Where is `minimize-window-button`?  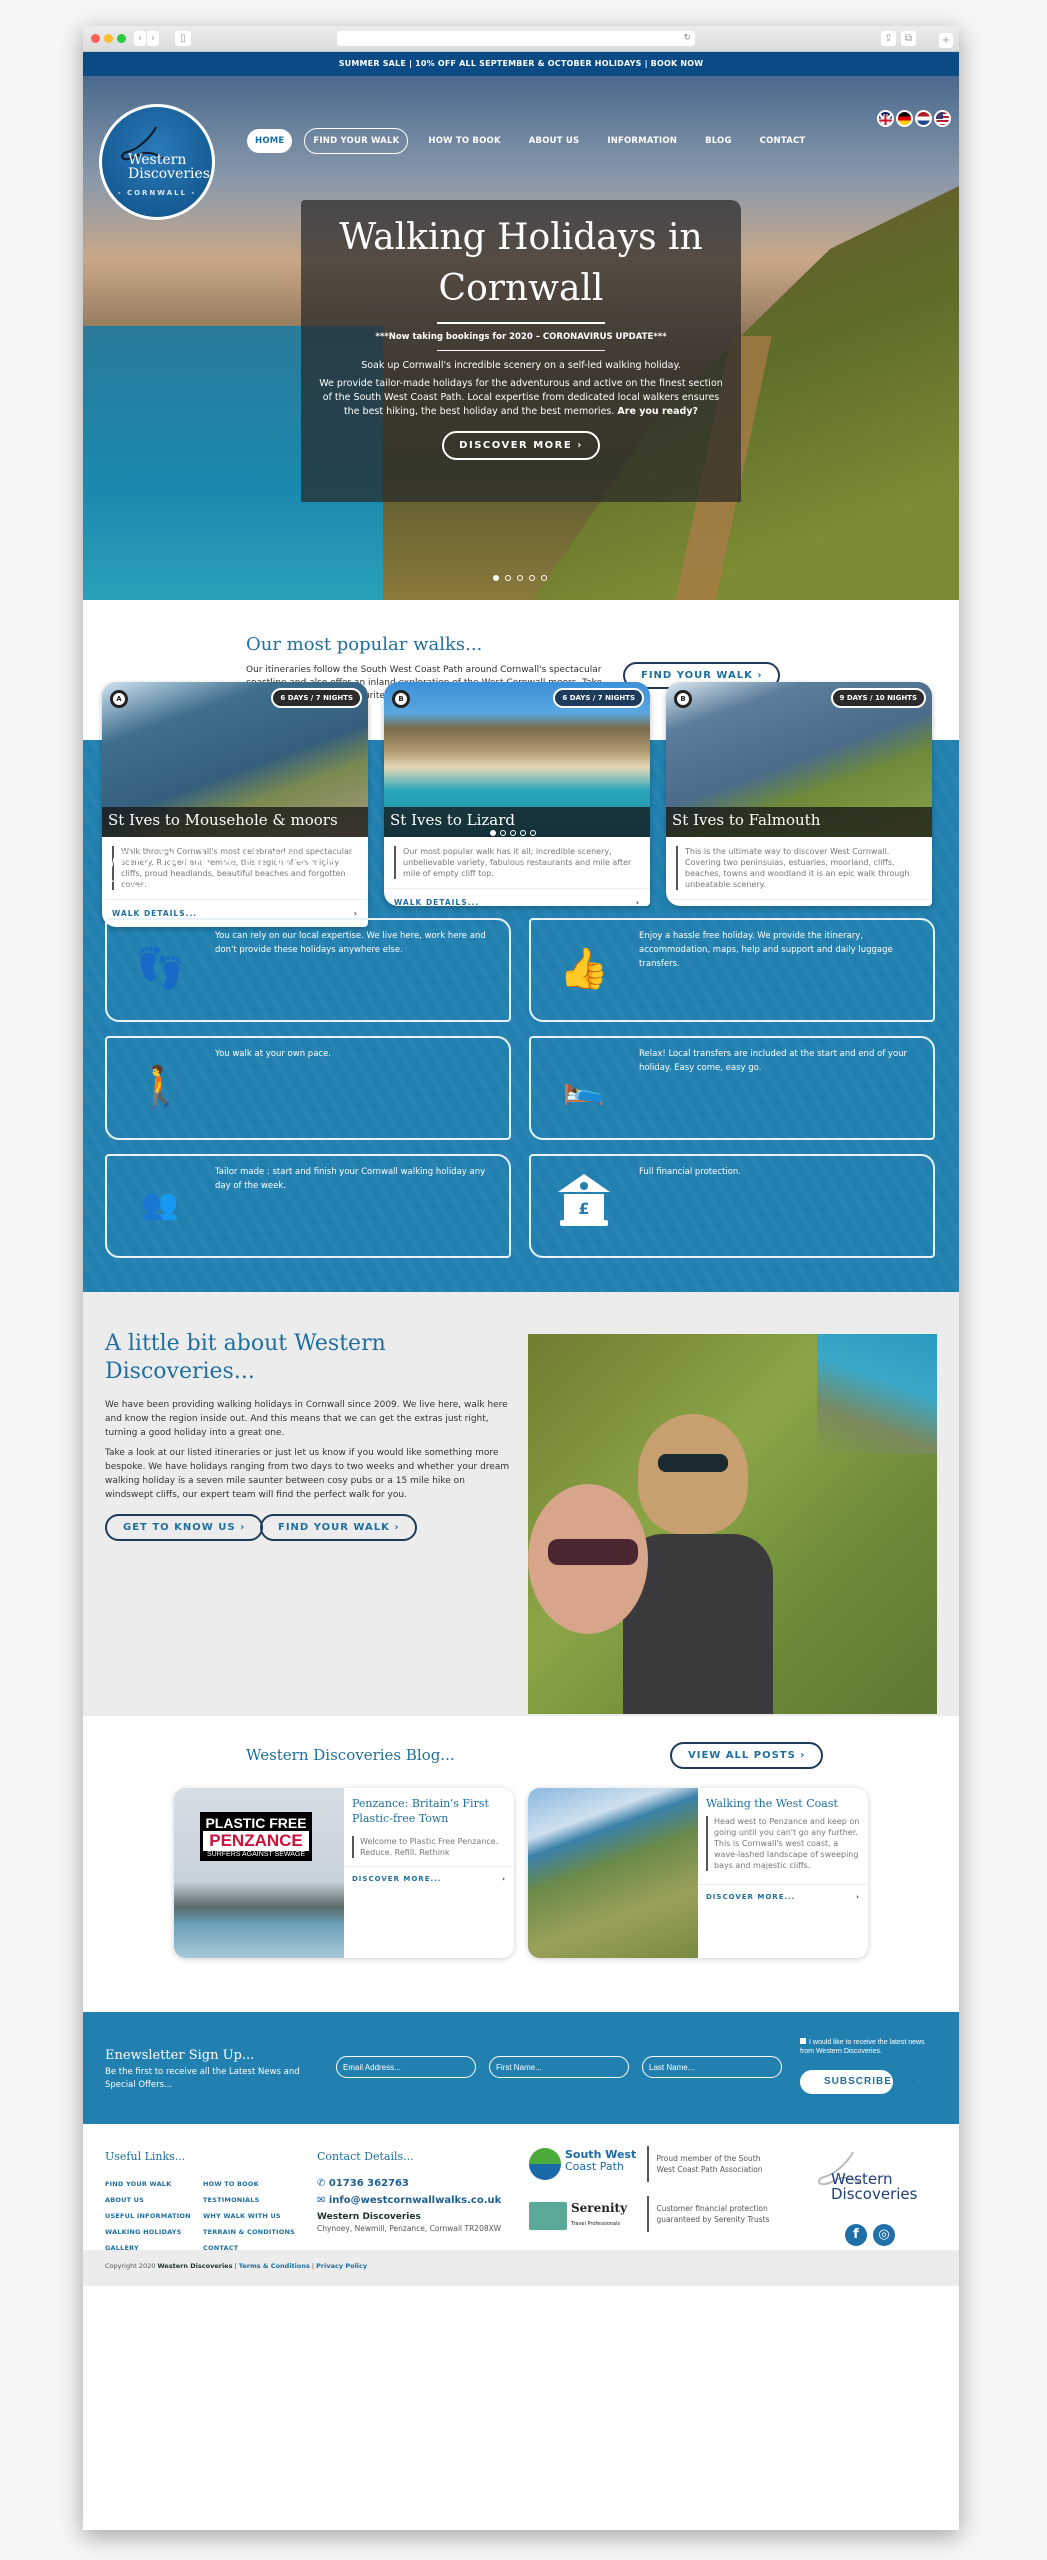
minimize-window-button is located at coordinates (108, 38).